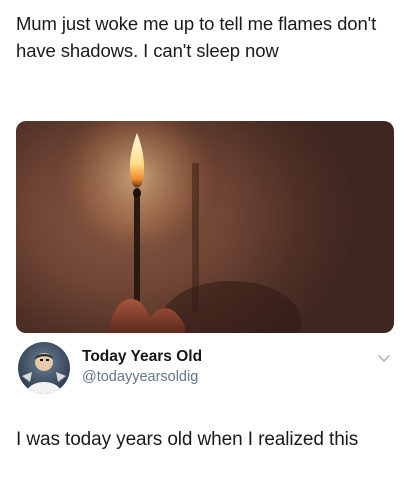  I want to click on chevron-down-icon, so click(384, 358).